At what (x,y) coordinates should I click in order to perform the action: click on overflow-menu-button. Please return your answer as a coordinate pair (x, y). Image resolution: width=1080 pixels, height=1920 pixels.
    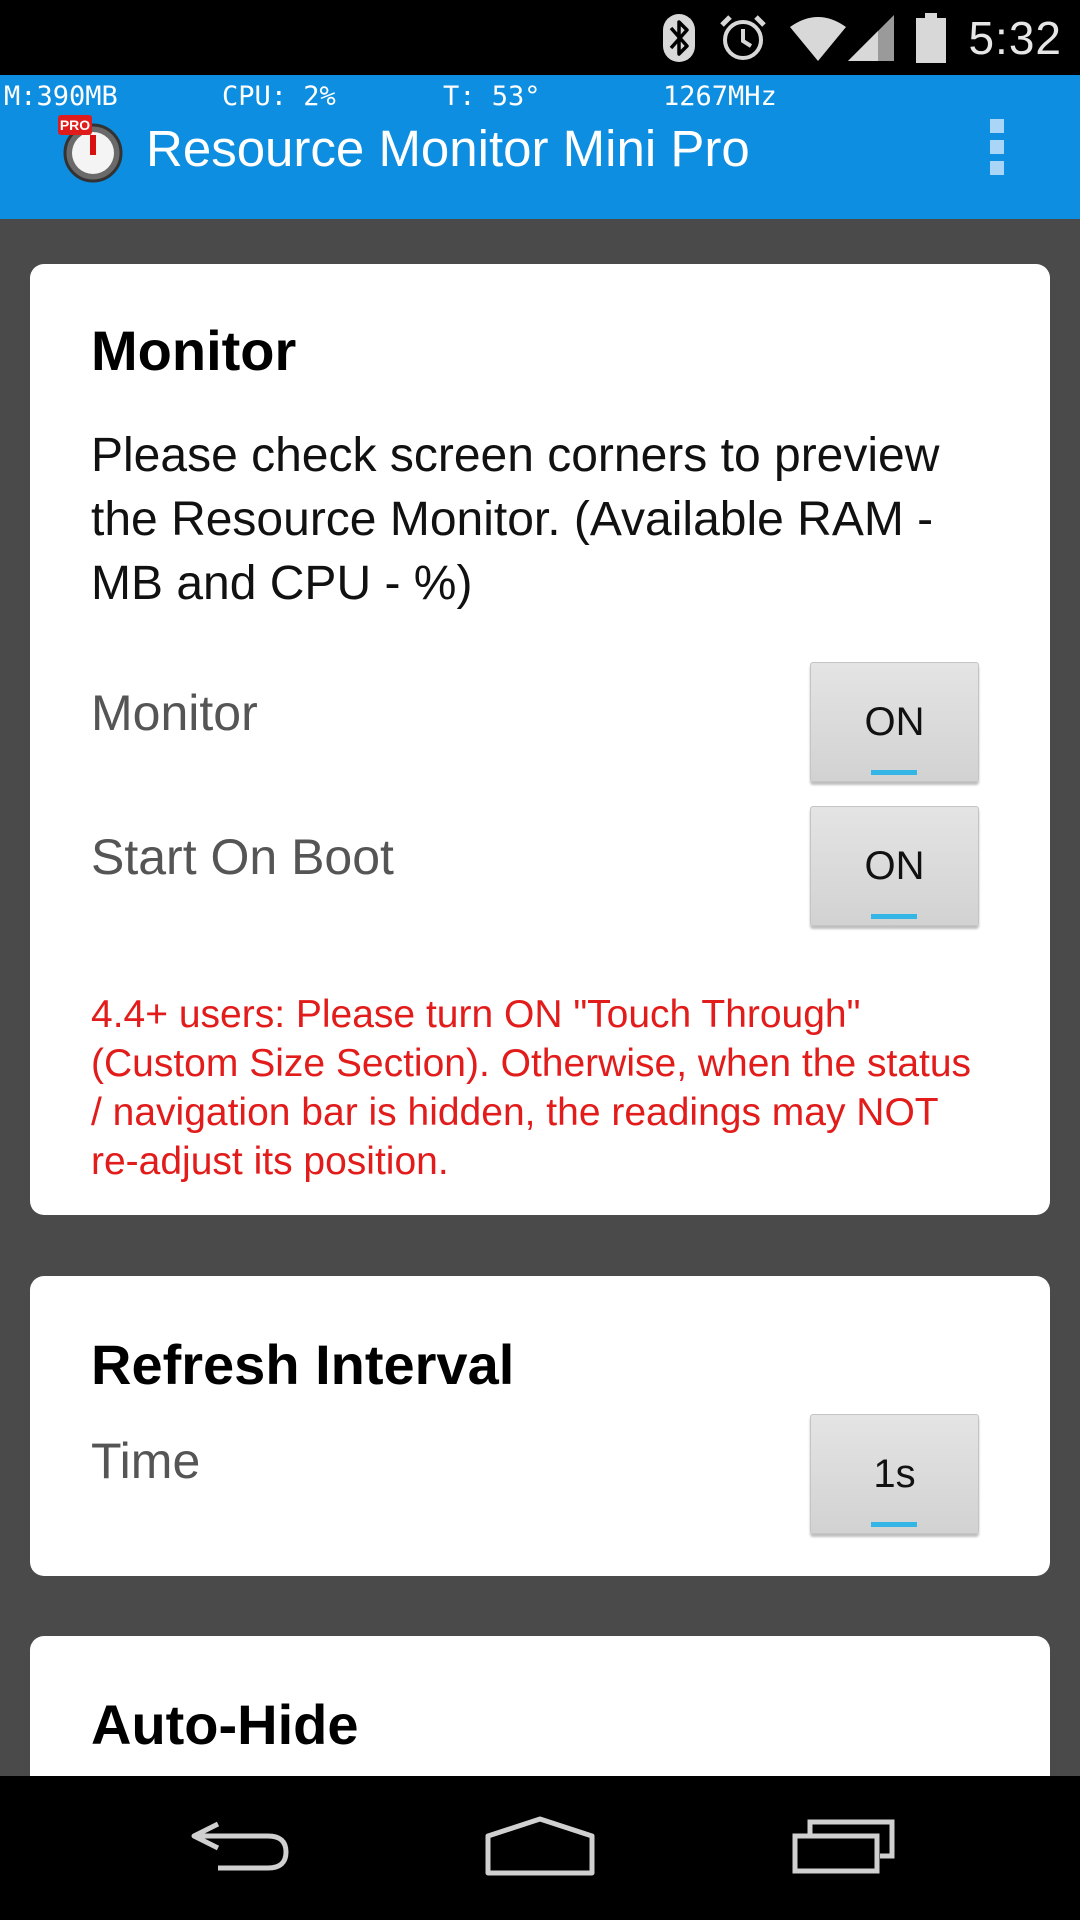
    Looking at the image, I should click on (997, 147).